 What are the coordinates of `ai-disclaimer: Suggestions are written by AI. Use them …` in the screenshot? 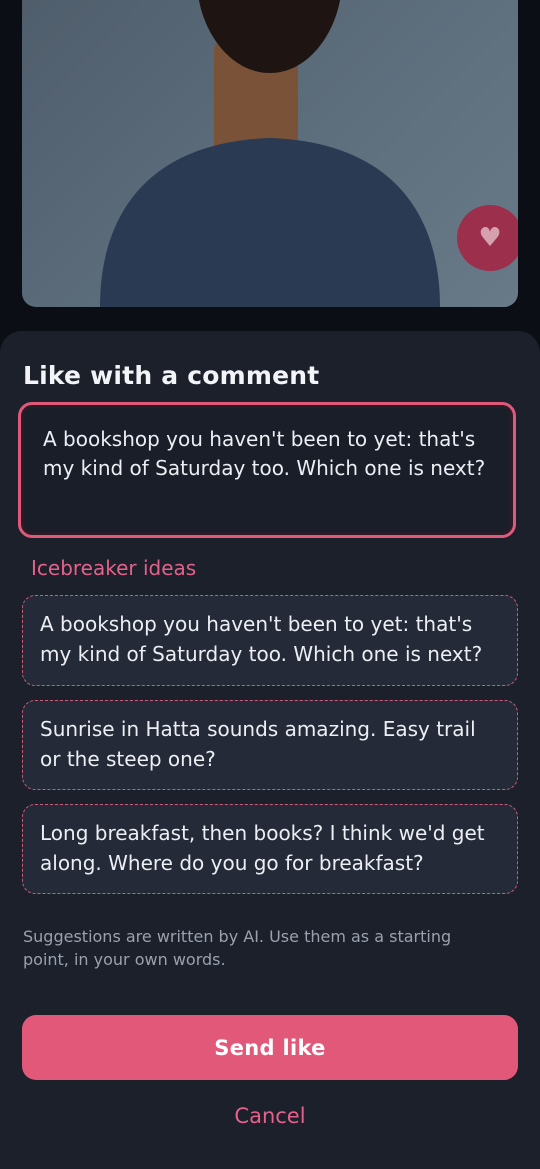 It's located at (237, 948).